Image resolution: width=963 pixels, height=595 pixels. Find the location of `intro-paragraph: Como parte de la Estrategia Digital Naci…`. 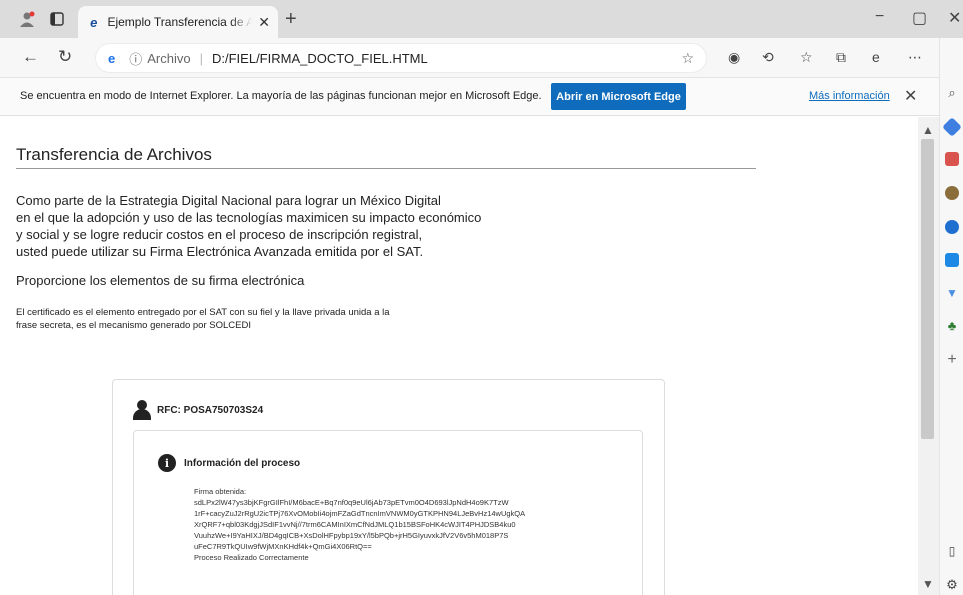

intro-paragraph: Como parte de la Estrategia Digital Naci… is located at coordinates (248, 226).